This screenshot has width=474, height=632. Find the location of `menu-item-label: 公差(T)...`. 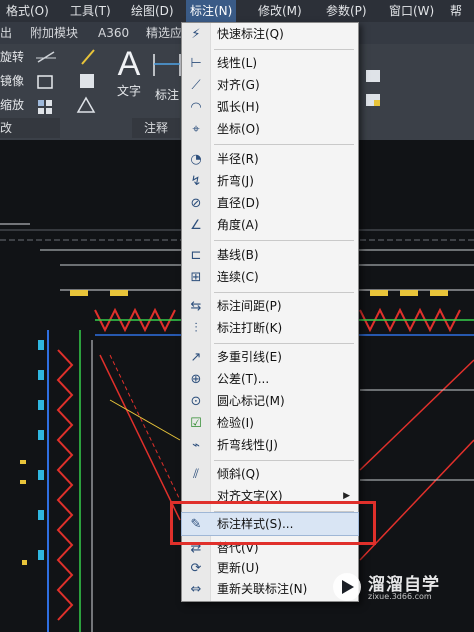

menu-item-label: 公差(T)... is located at coordinates (243, 379).